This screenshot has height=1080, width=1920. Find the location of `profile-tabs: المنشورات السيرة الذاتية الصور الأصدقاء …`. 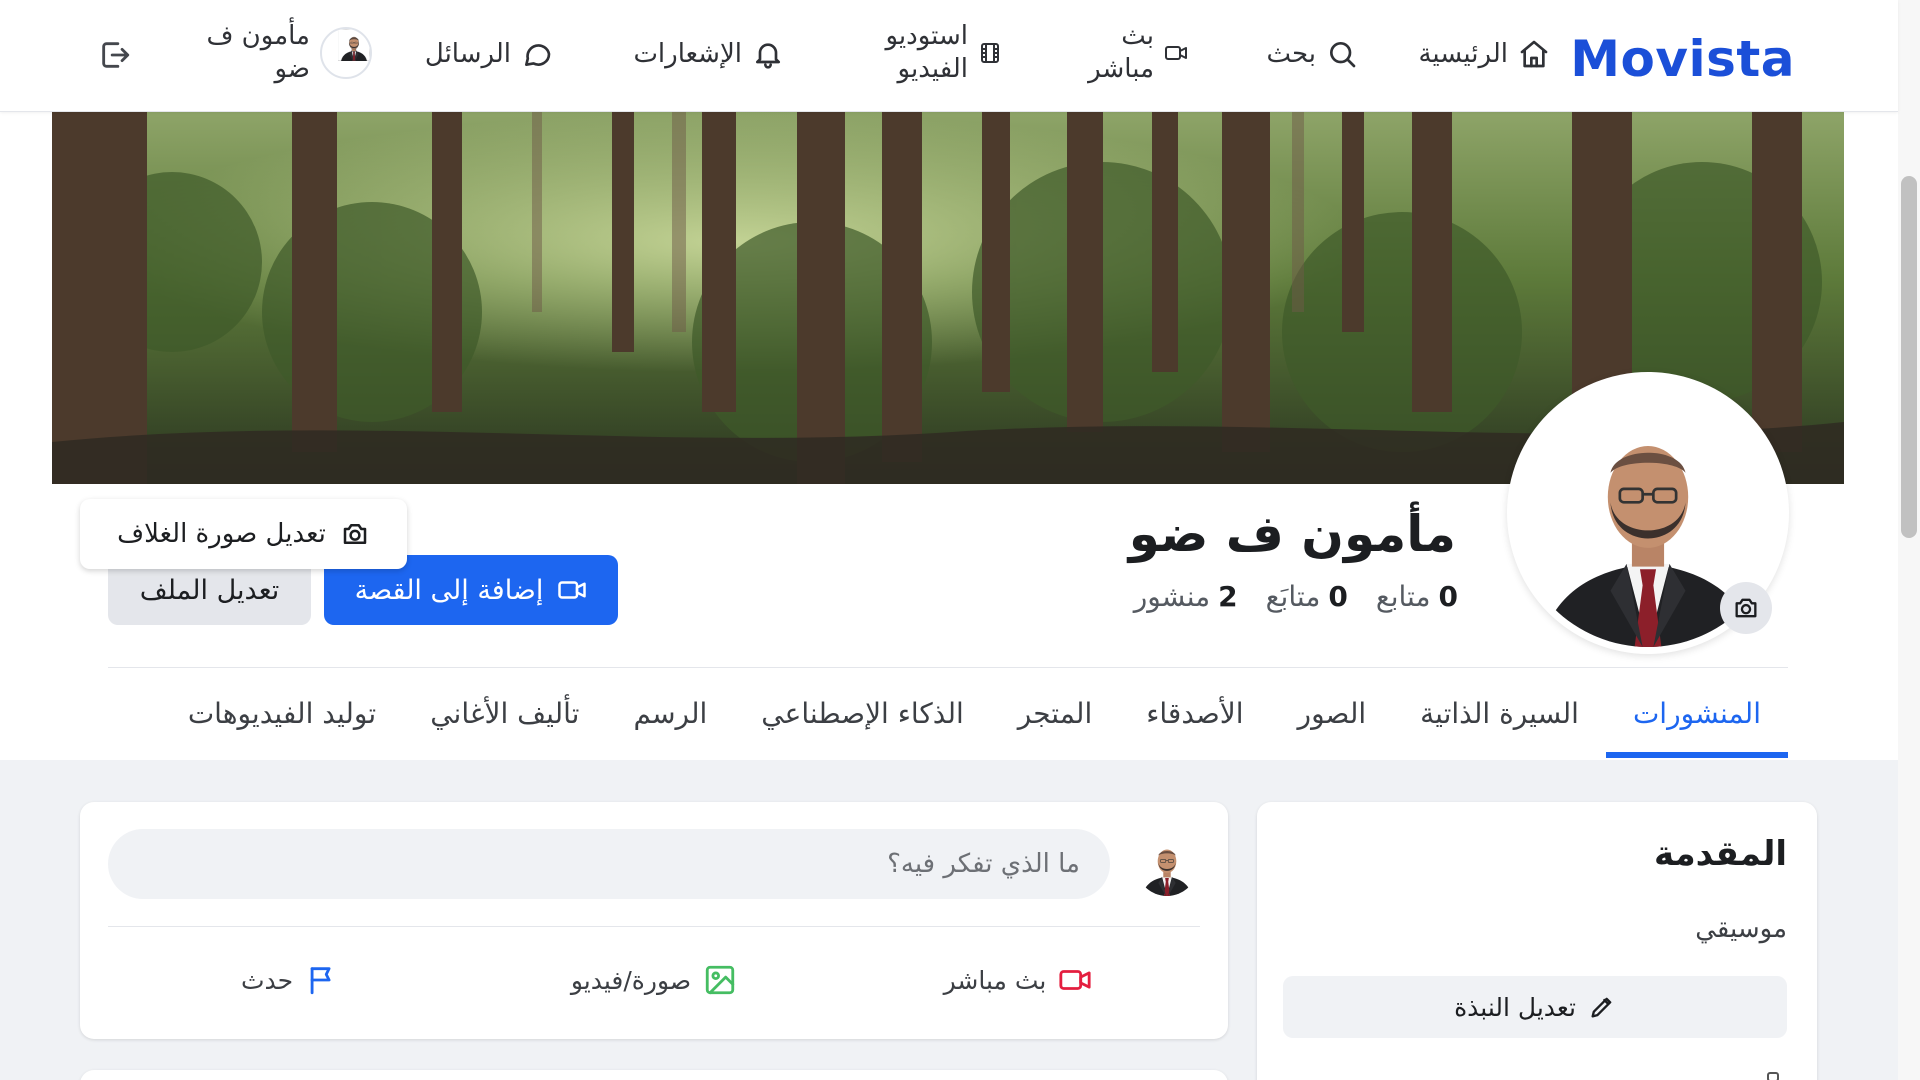

profile-tabs: المنشورات السيرة الذاتية الصور الأصدقاء … is located at coordinates (948, 713).